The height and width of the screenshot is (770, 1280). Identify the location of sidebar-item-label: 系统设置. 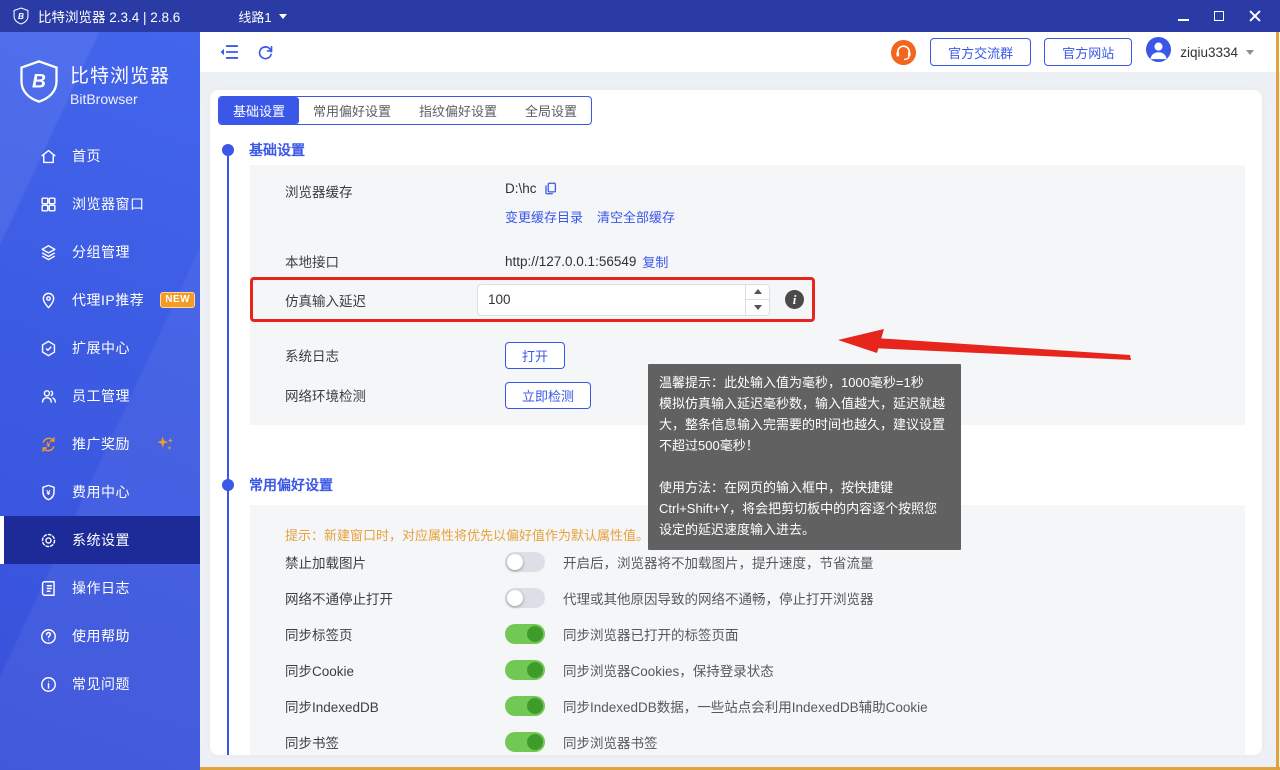
(101, 540).